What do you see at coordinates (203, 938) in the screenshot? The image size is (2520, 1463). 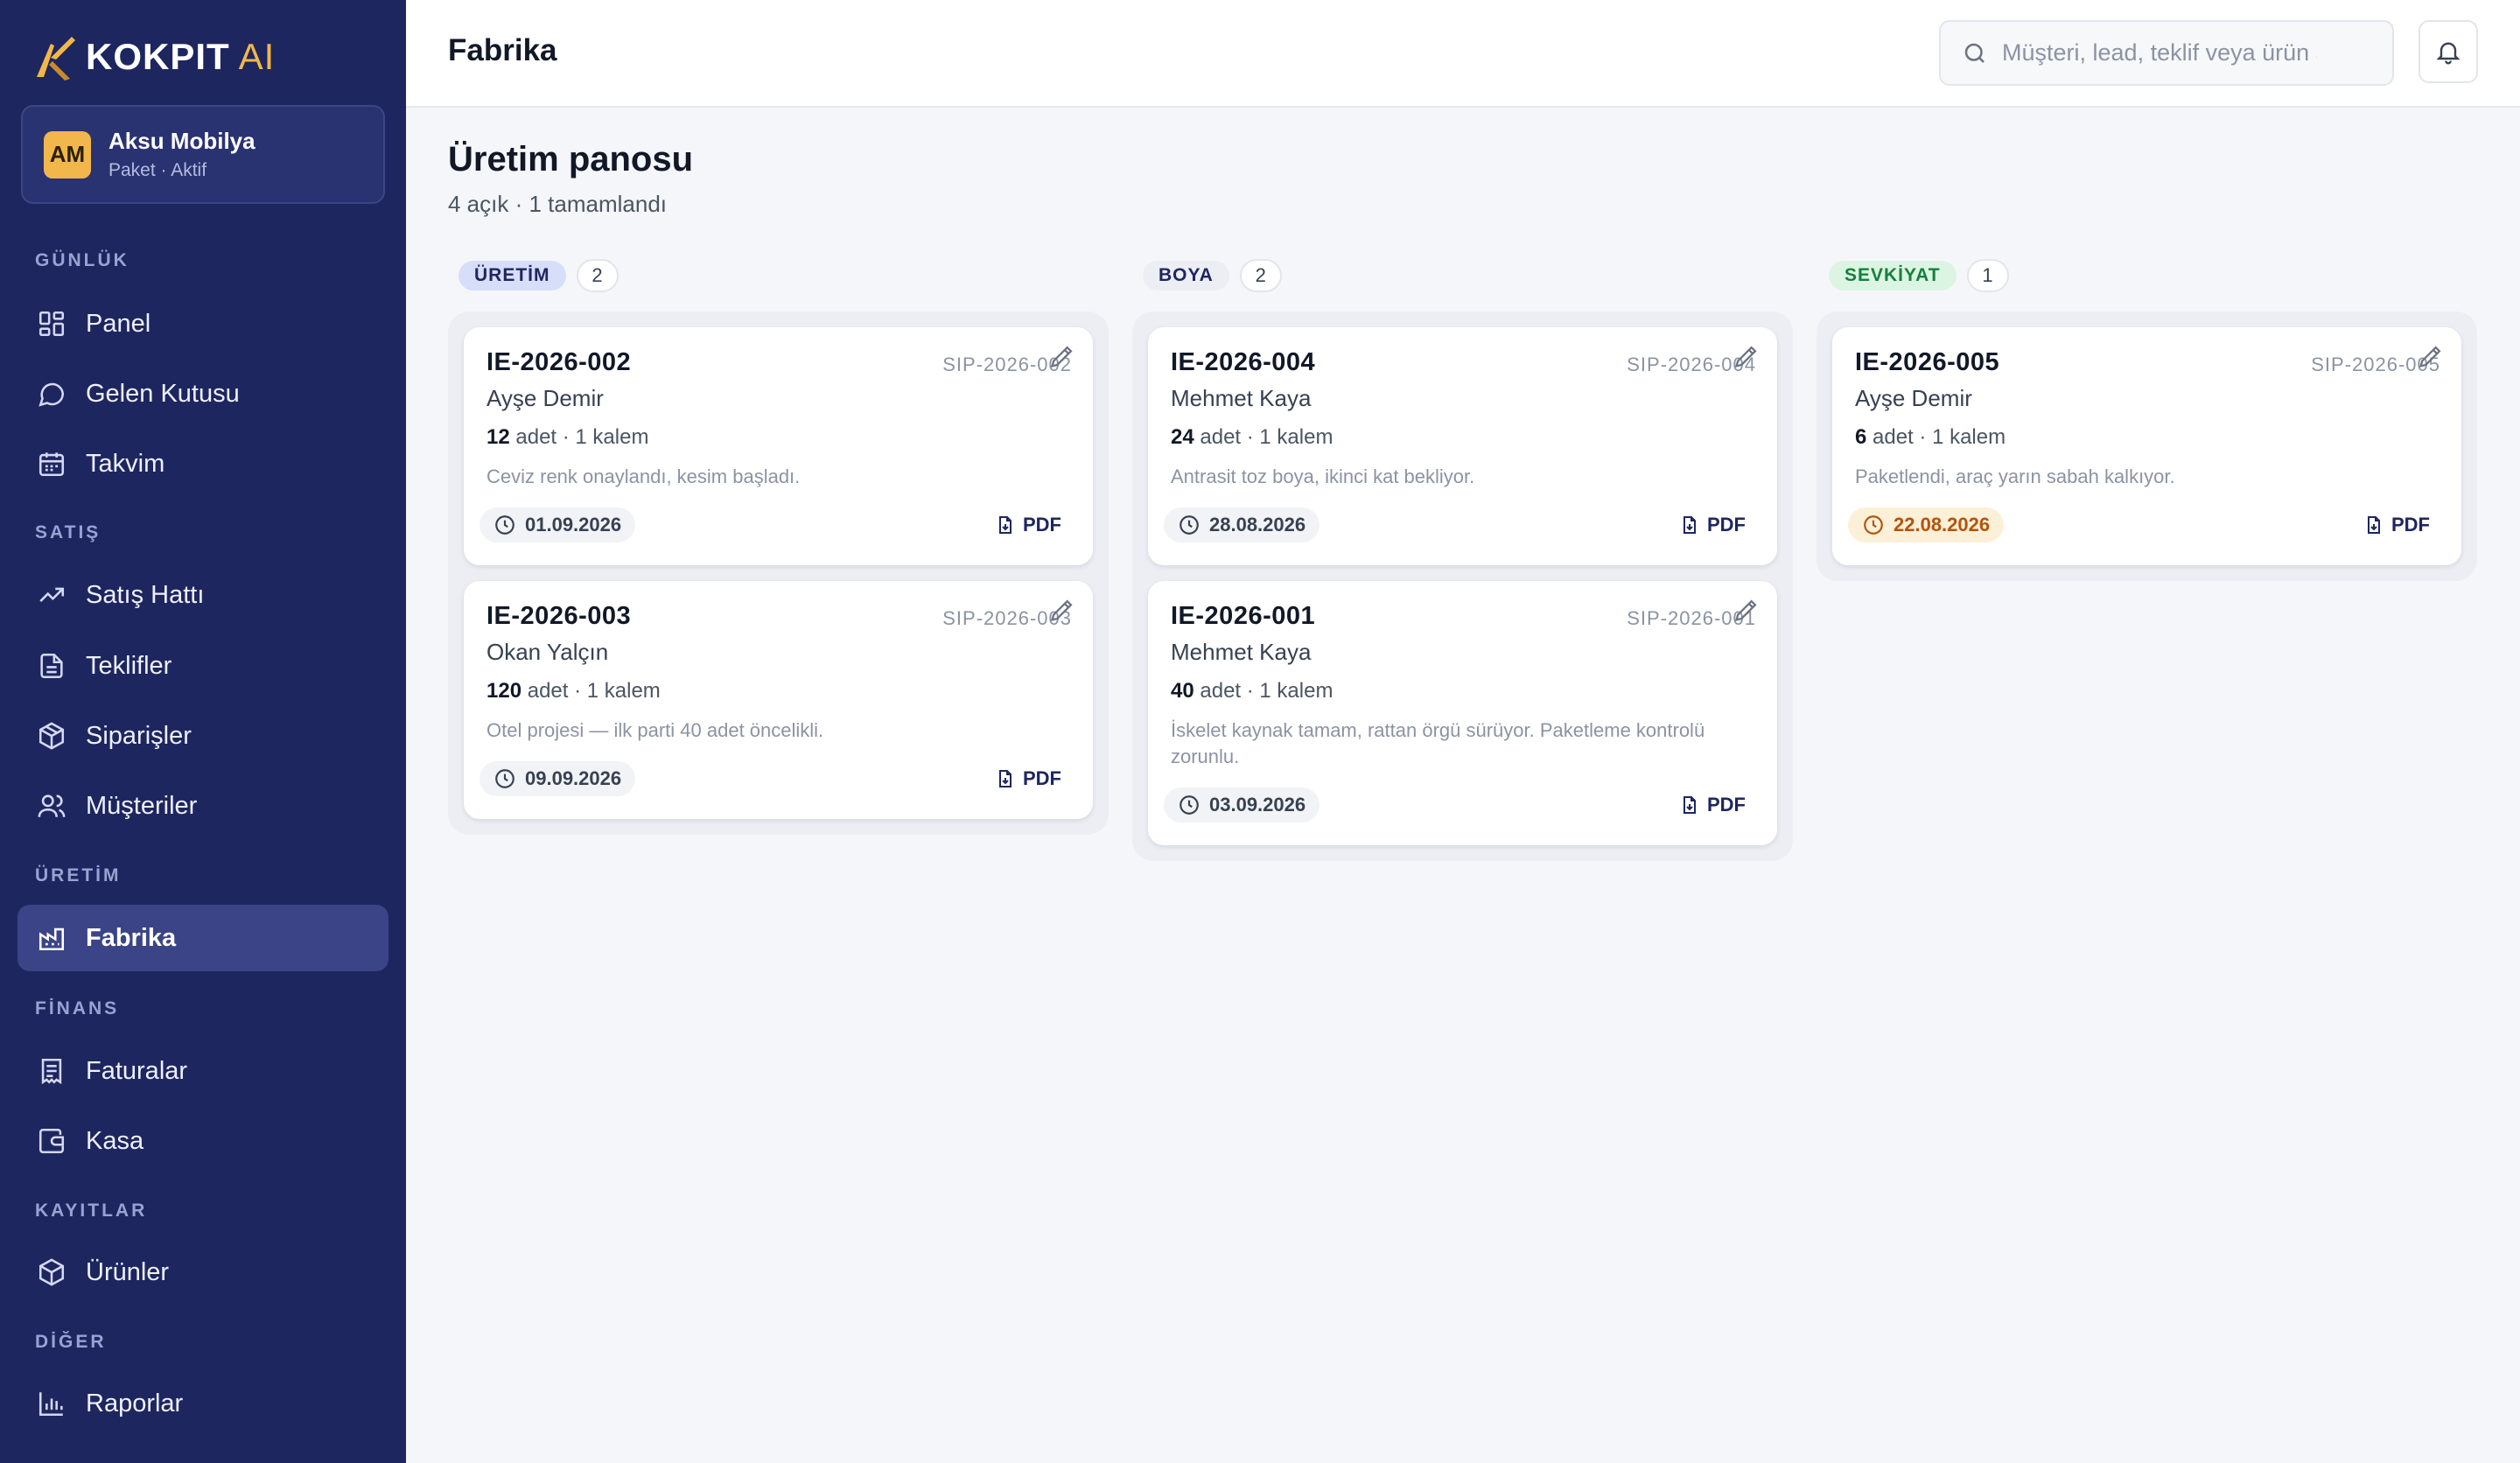 I see `sidebar-item-fabrika: Fabrika` at bounding box center [203, 938].